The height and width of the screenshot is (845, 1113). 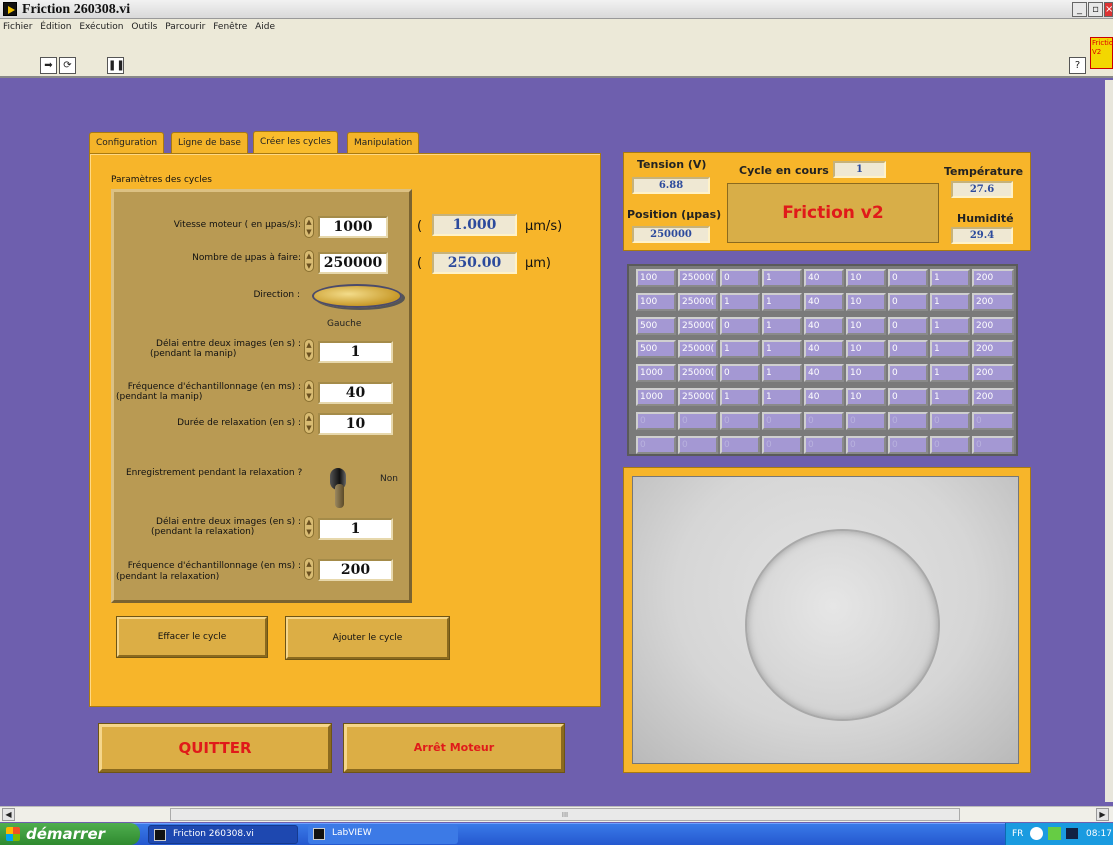 I want to click on relax-duration-input: 10, so click(x=355, y=424).